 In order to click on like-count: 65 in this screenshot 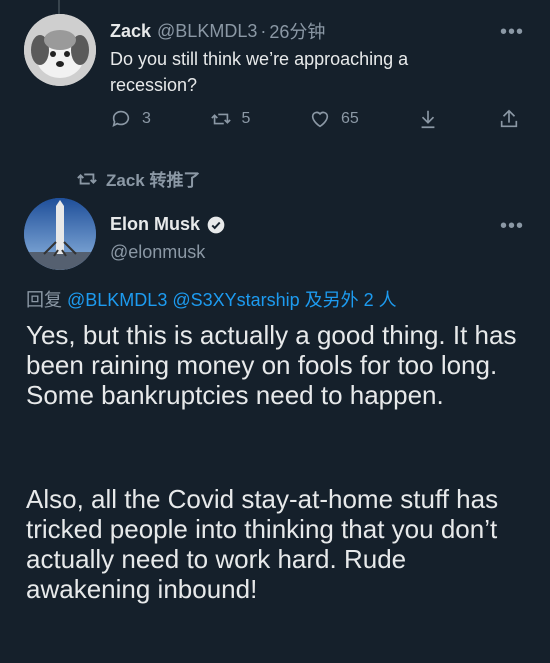, I will do `click(350, 118)`.